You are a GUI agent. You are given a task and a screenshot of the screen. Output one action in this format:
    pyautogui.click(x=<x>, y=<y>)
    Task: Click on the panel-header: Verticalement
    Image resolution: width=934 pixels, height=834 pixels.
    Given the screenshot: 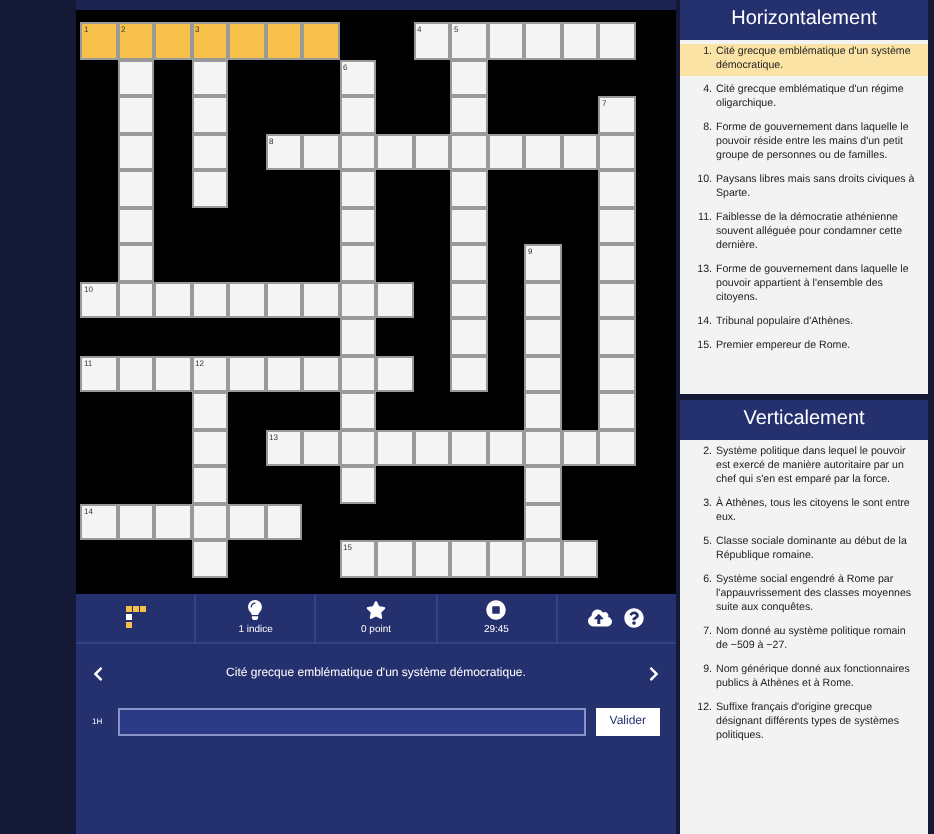 What is the action you would take?
    pyautogui.click(x=804, y=420)
    